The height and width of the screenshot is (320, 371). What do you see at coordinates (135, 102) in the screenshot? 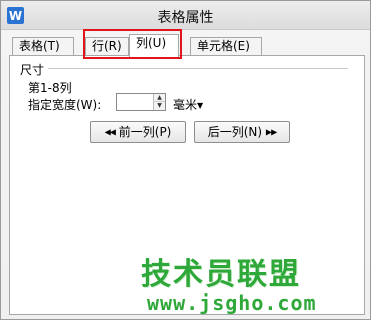
I see `width-input` at bounding box center [135, 102].